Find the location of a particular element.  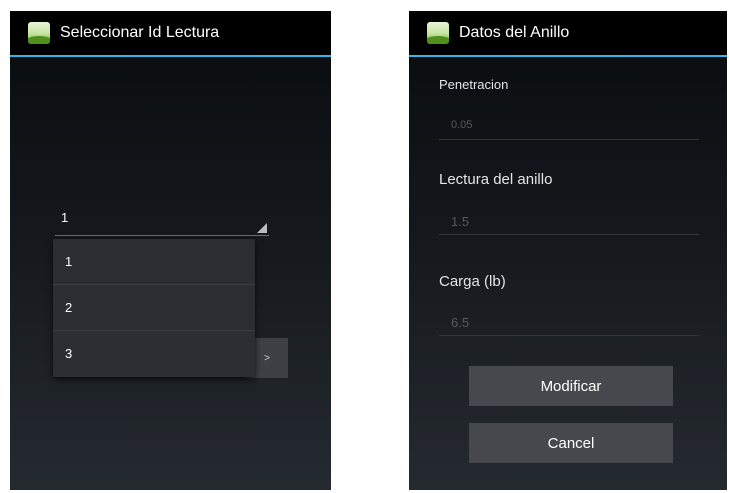

lectura-anillo-field: 1.5 is located at coordinates (569, 223).